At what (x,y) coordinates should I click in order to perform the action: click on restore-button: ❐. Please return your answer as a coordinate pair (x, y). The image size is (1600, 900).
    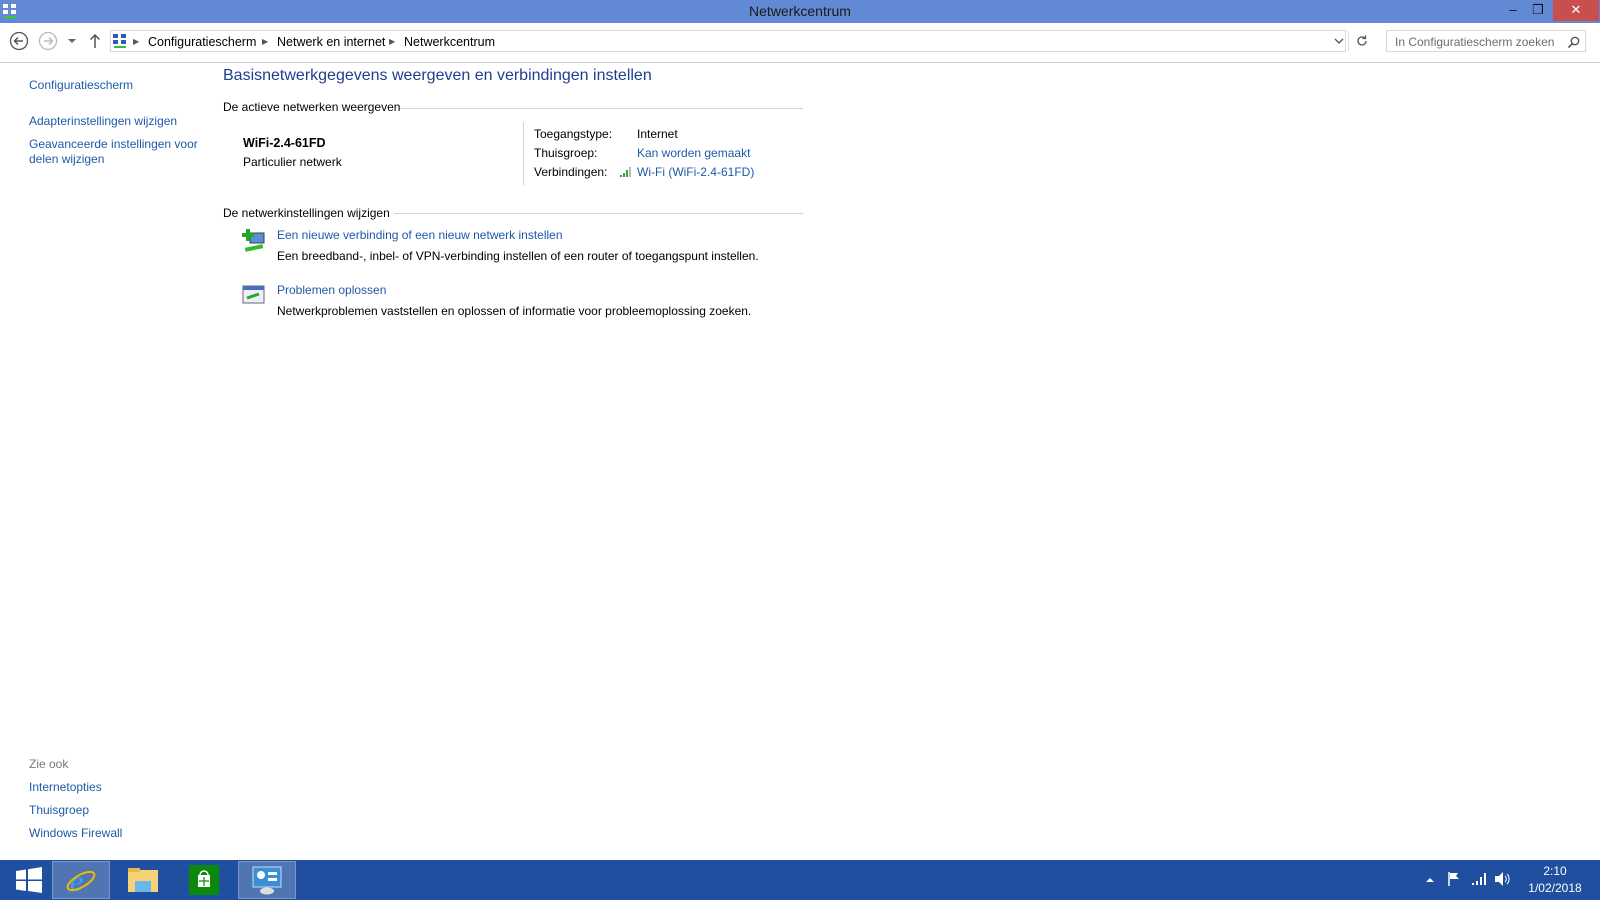
    Looking at the image, I should click on (1538, 10).